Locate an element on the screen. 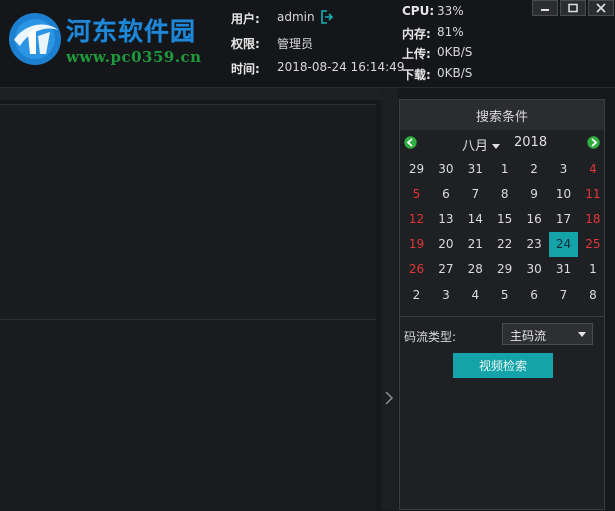  maximize-icon is located at coordinates (573, 8).